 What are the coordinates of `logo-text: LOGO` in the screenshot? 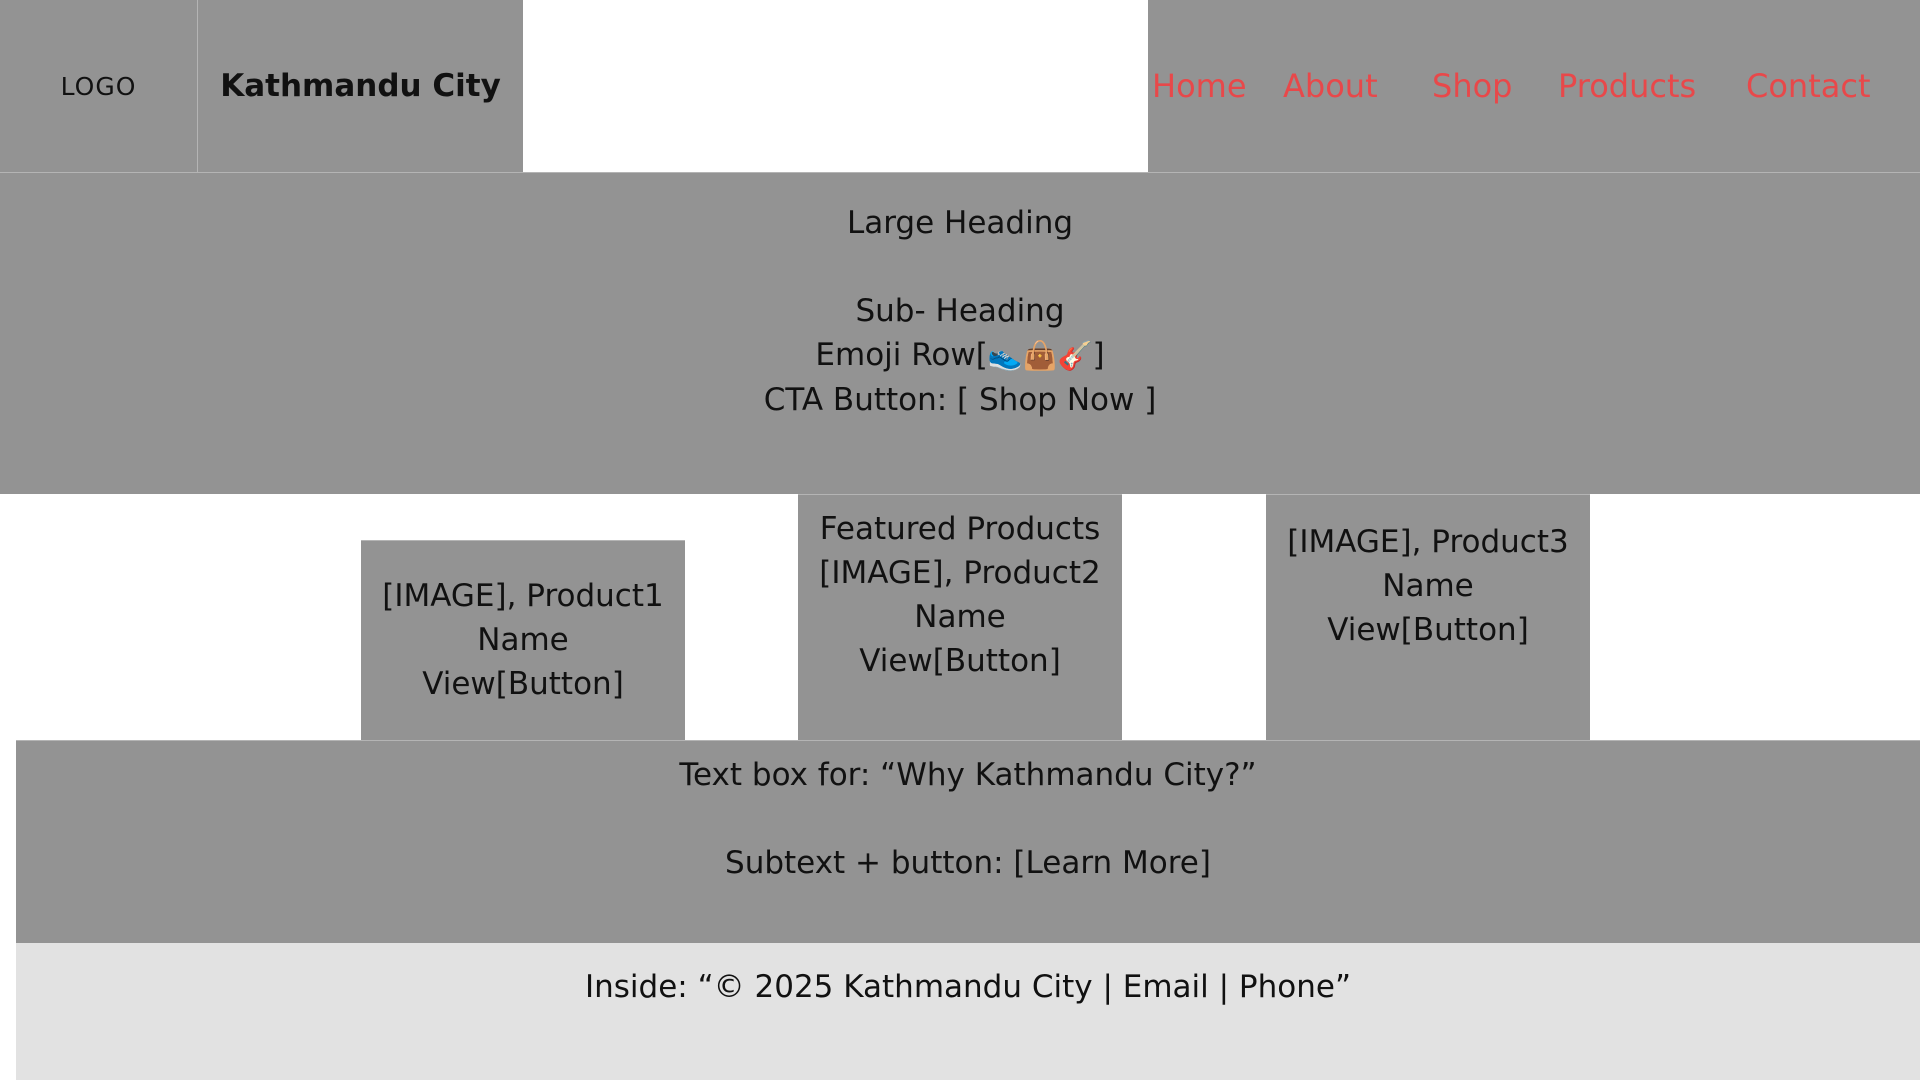 It's located at (98, 86).